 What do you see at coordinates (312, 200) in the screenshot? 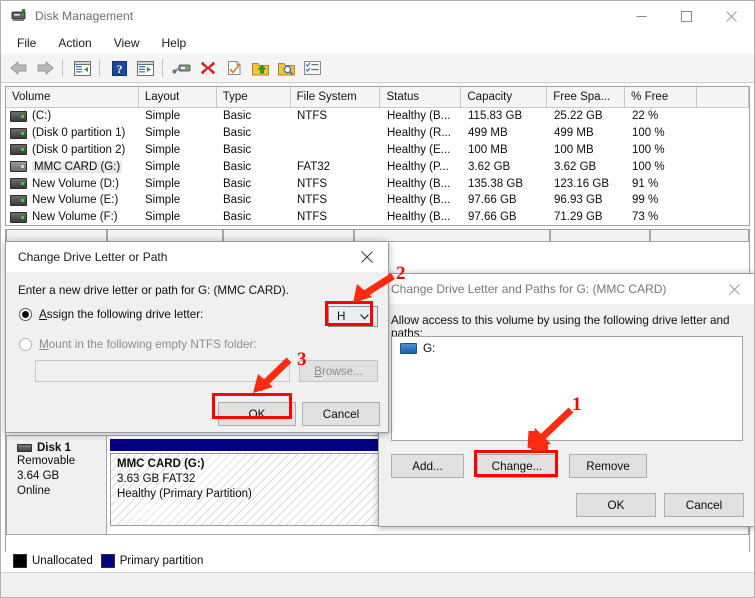
I see `cell-fs: NTFS` at bounding box center [312, 200].